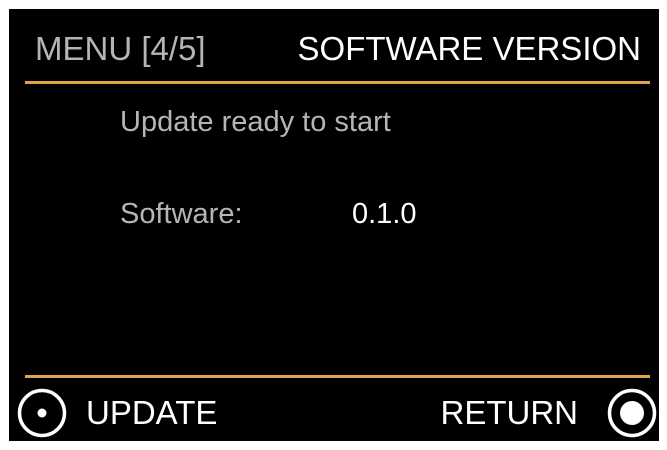 This screenshot has height=450, width=667. What do you see at coordinates (152, 412) in the screenshot?
I see `update-button-label: UPDATE` at bounding box center [152, 412].